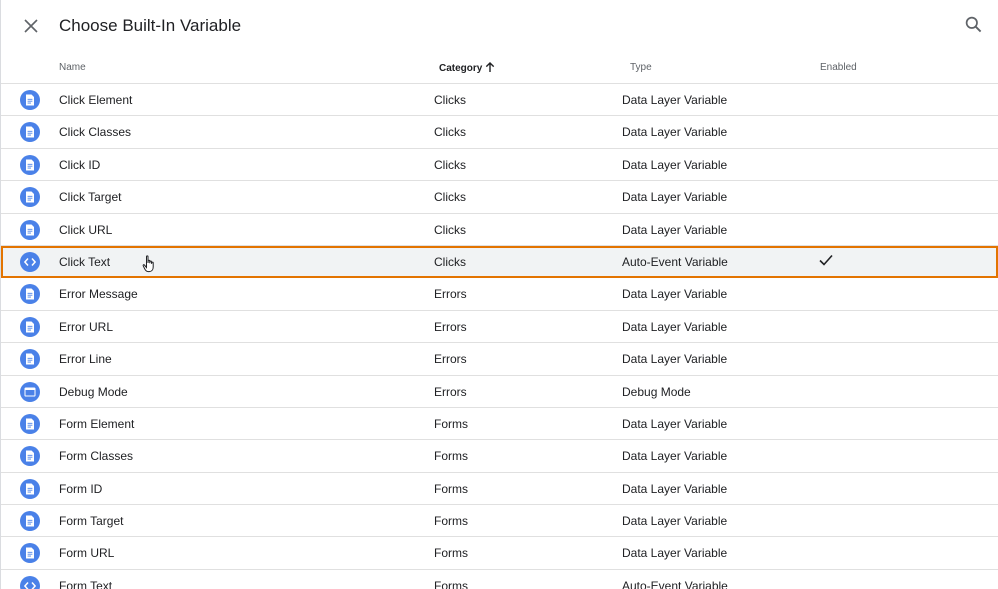 This screenshot has height=589, width=998. Describe the element at coordinates (499, 68) in the screenshot. I see `table-header: Name Category Type Enabled` at that location.